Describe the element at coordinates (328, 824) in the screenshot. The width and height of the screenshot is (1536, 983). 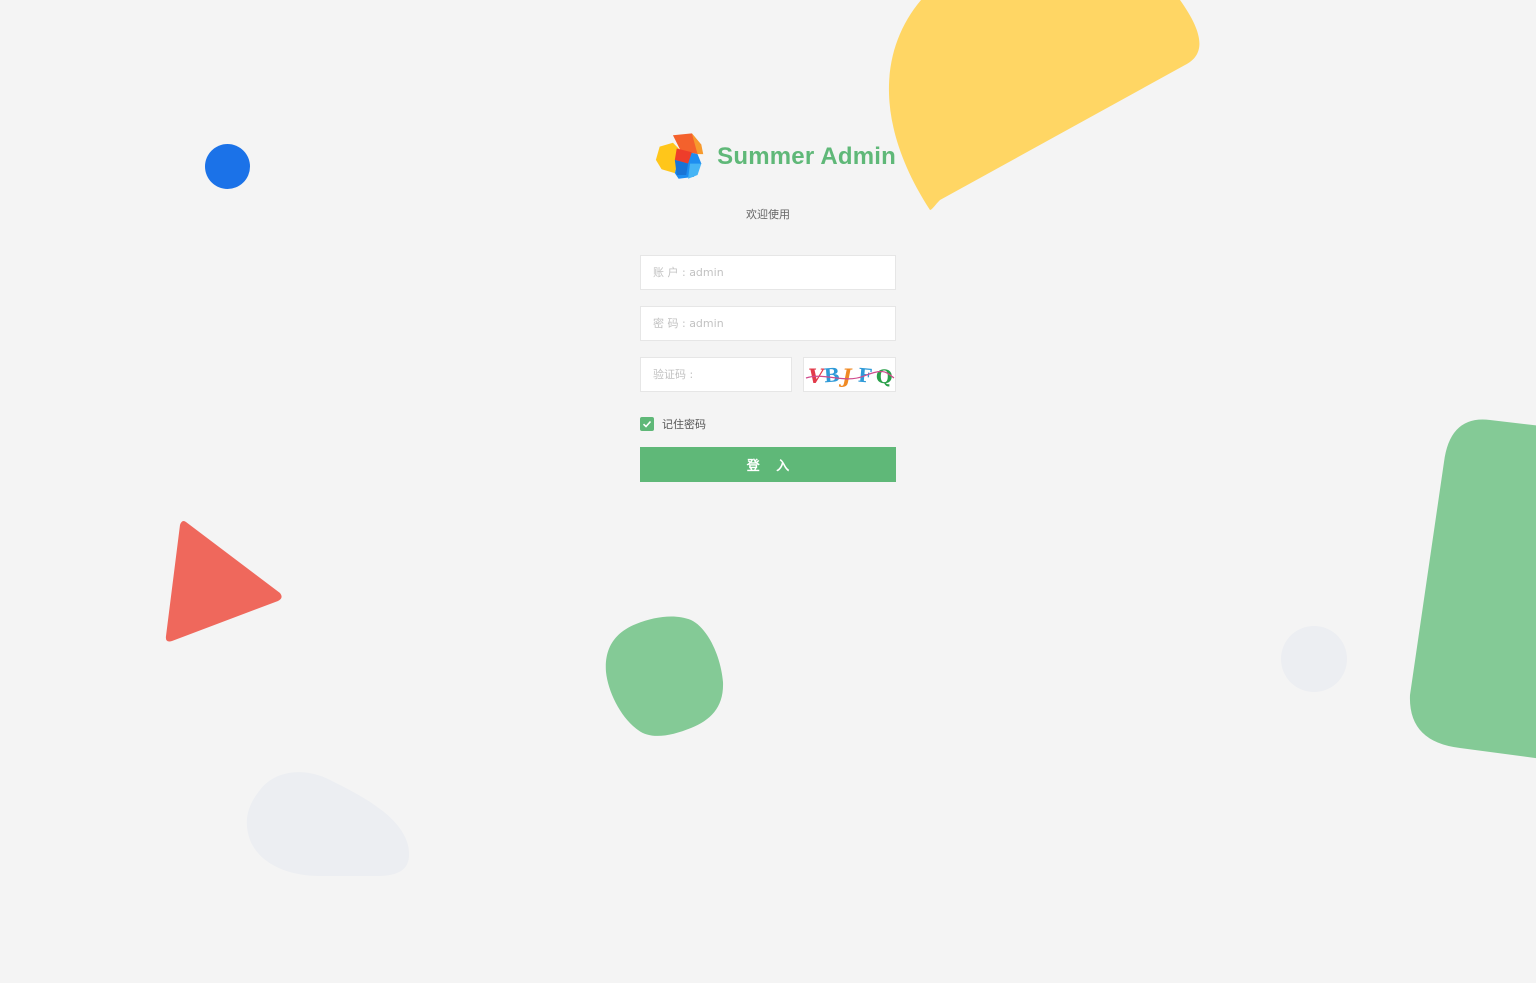
I see `decorative-faint-blob` at that location.